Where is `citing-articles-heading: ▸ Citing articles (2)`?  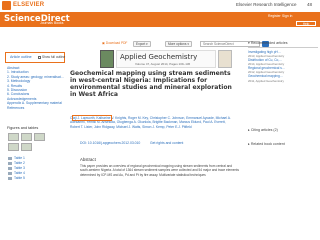
citing-articles-heading: ▸ Citing articles (2) is located at coordinates (283, 130).